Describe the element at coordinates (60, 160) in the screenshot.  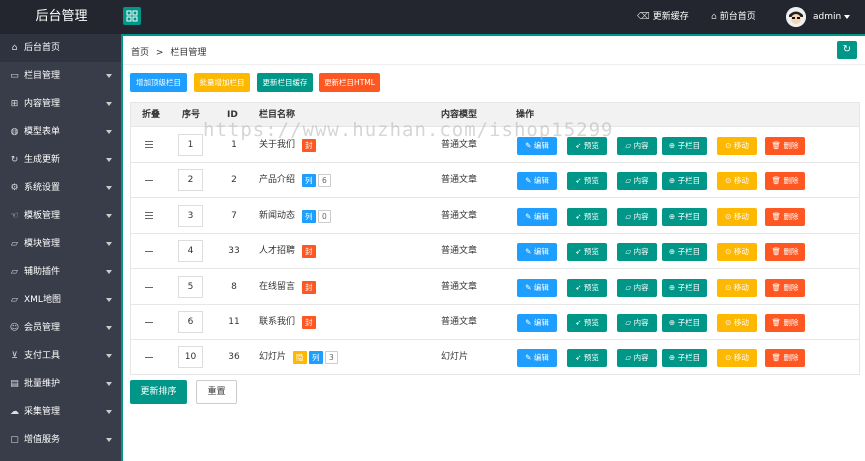
I see `sidebar-item: ↻ 生成更新` at that location.